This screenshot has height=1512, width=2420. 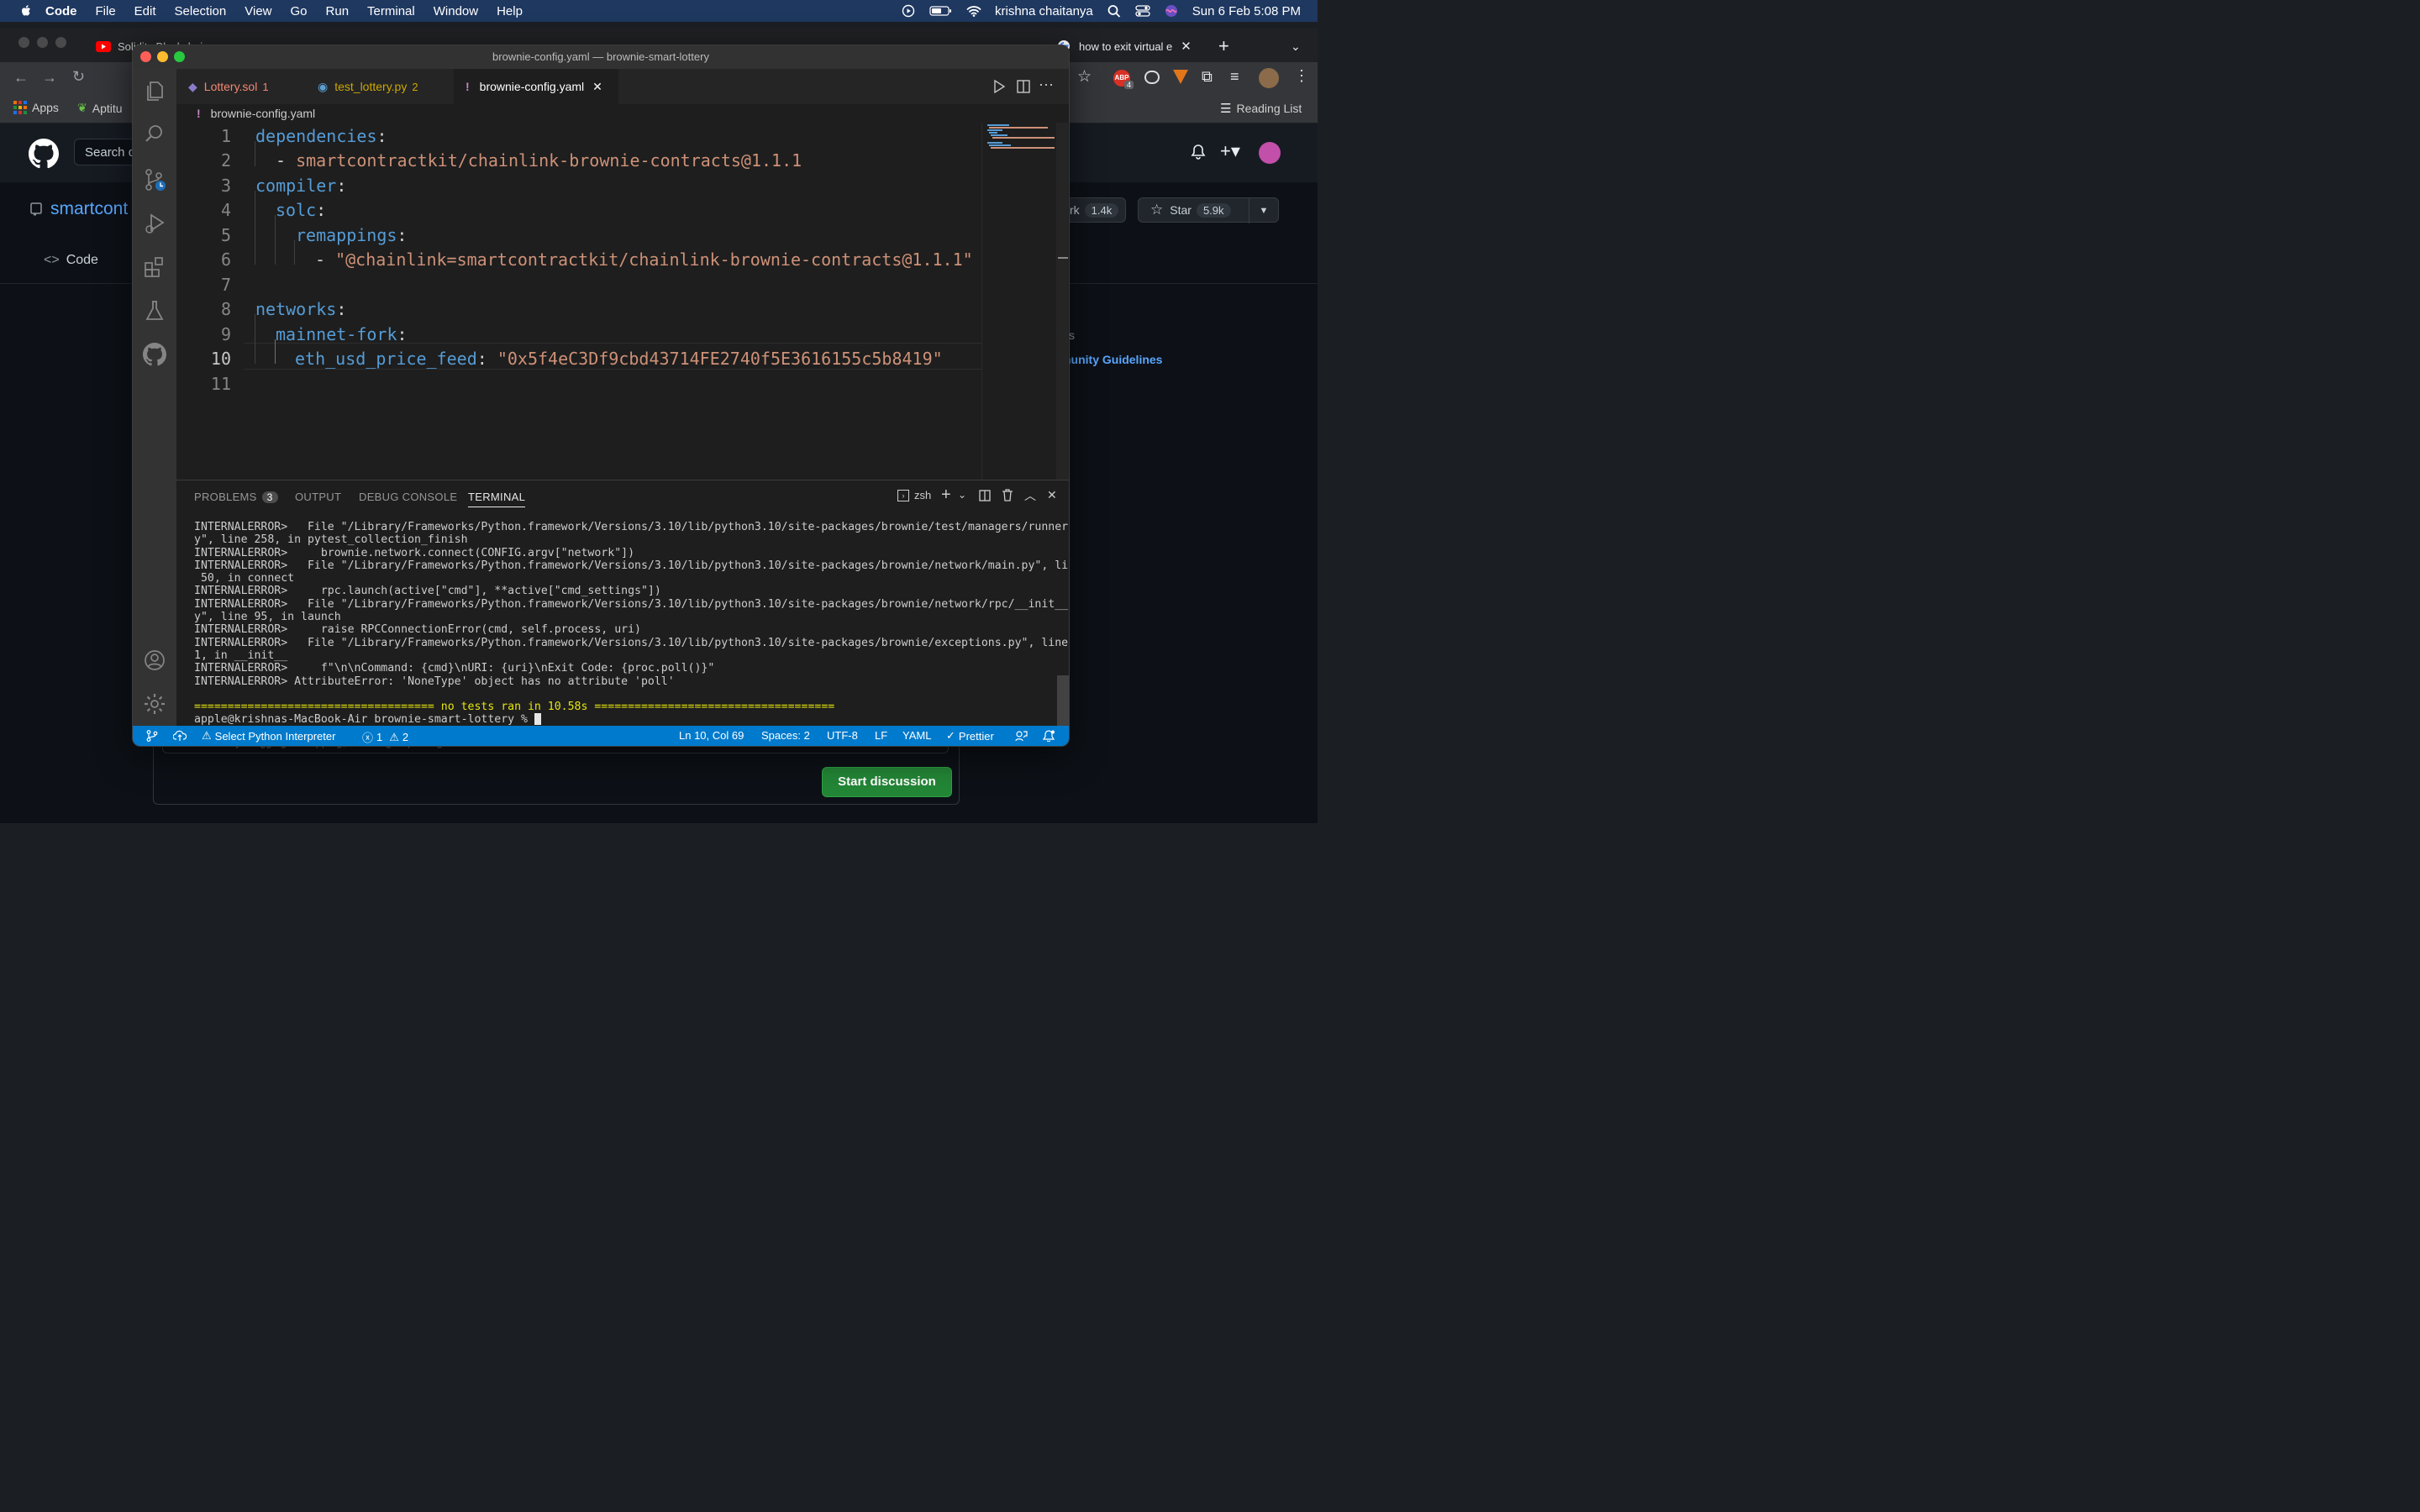 What do you see at coordinates (1152, 77) in the screenshot?
I see `cloud-extension-icon` at bounding box center [1152, 77].